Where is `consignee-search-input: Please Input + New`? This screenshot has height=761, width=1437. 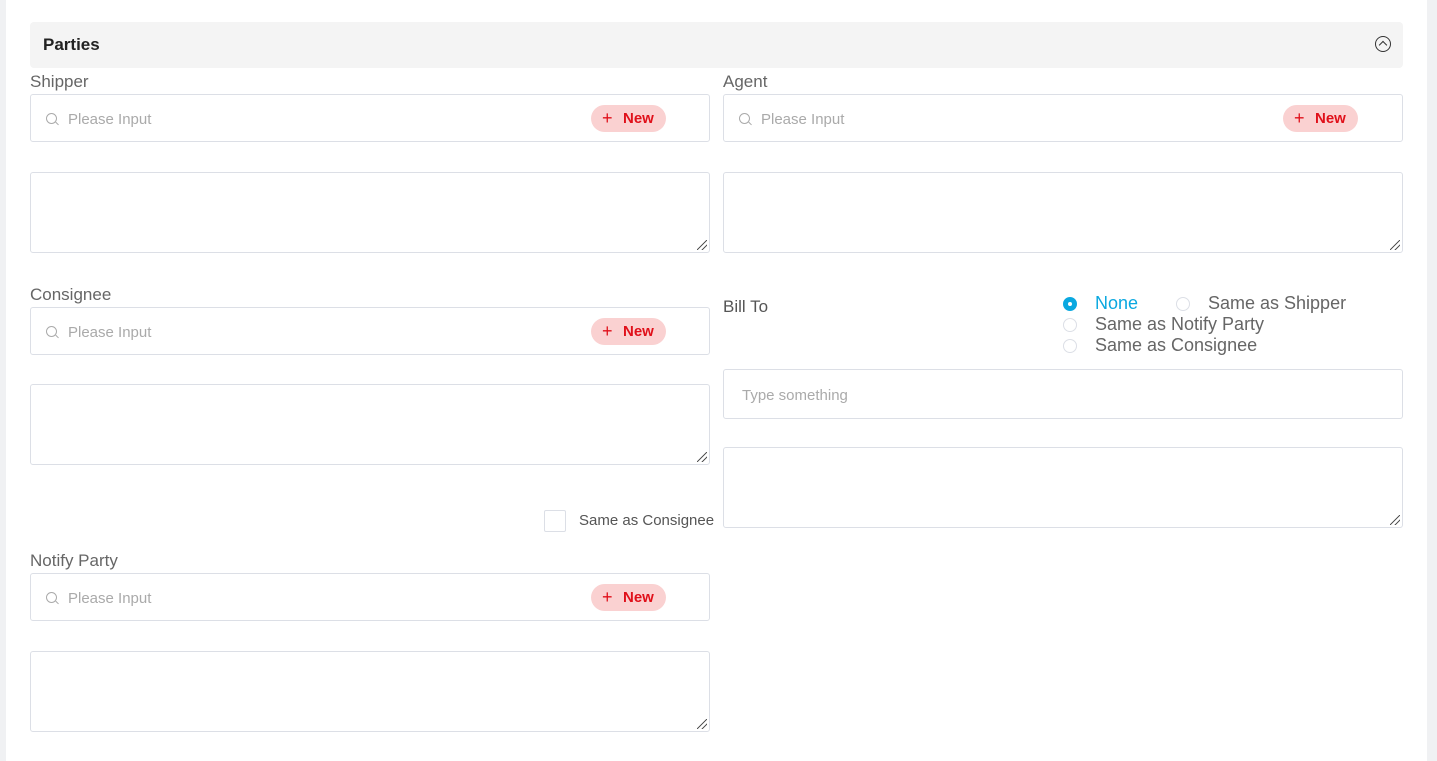
consignee-search-input: Please Input + New is located at coordinates (370, 331).